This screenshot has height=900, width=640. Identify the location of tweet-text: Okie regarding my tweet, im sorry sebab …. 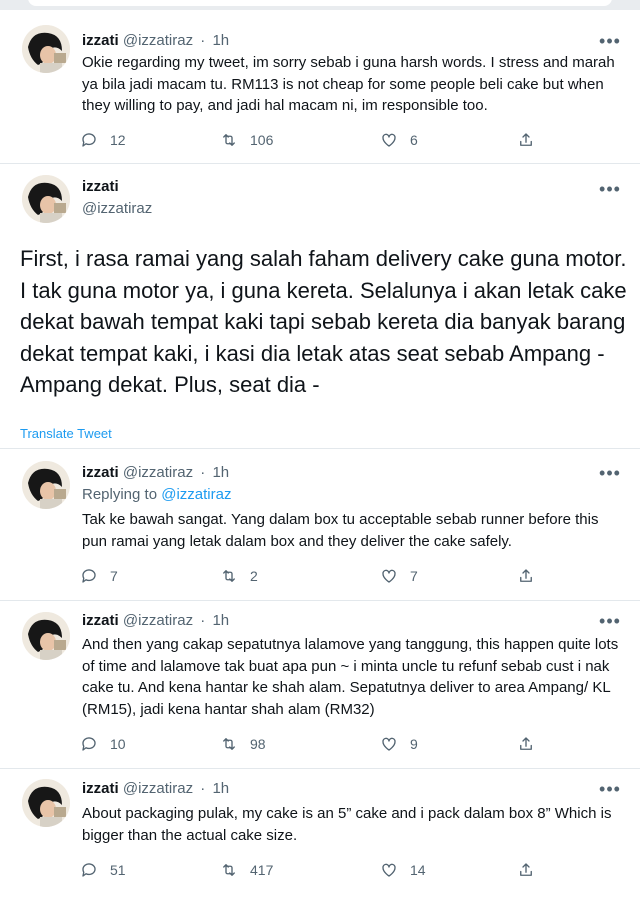
(348, 84).